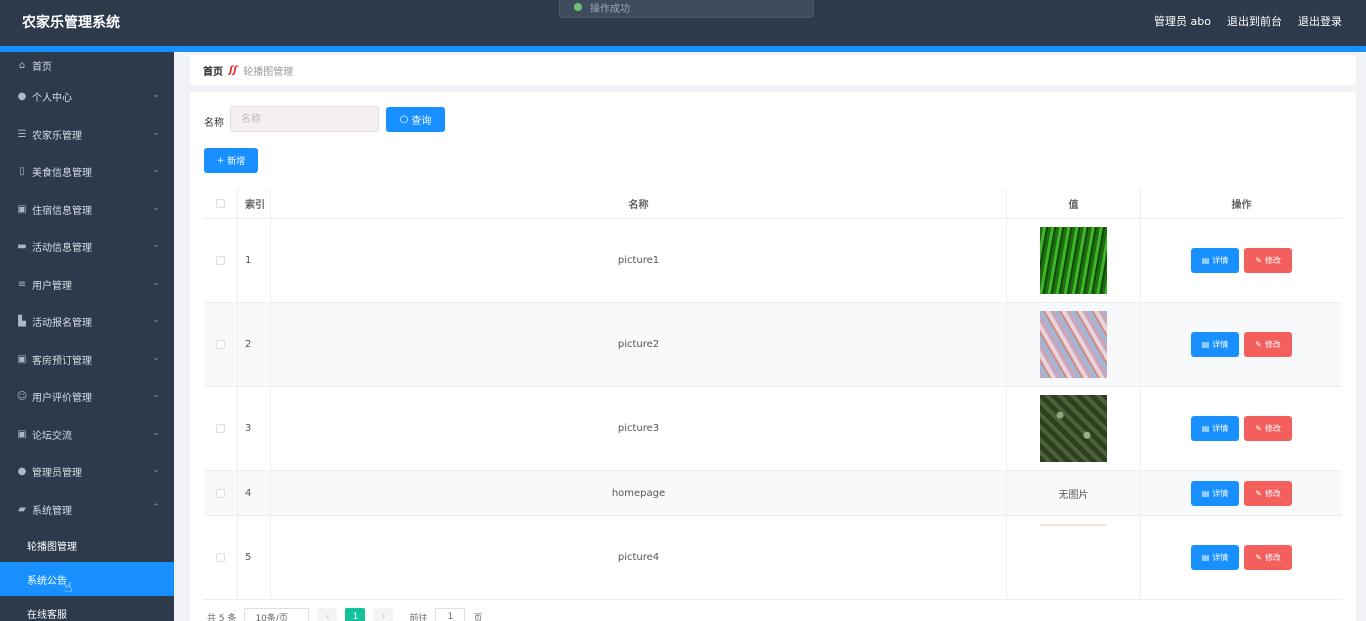 The width and height of the screenshot is (1366, 621). What do you see at coordinates (773, 493) in the screenshot?
I see `table-row: 4 homepage 无图片 ▤ 详情 ✎ 修改` at bounding box center [773, 493].